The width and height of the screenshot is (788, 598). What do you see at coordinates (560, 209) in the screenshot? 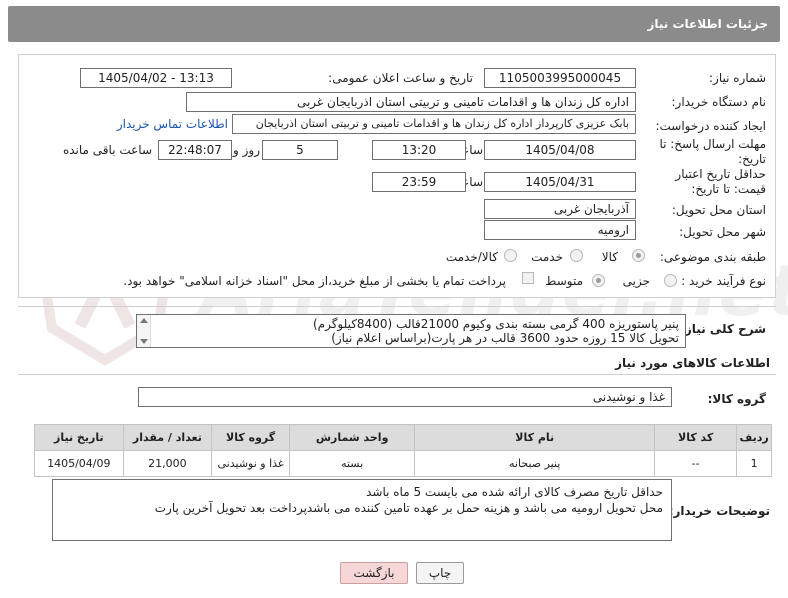
I see `delivery-province-field: آذربایجان غربی` at bounding box center [560, 209].